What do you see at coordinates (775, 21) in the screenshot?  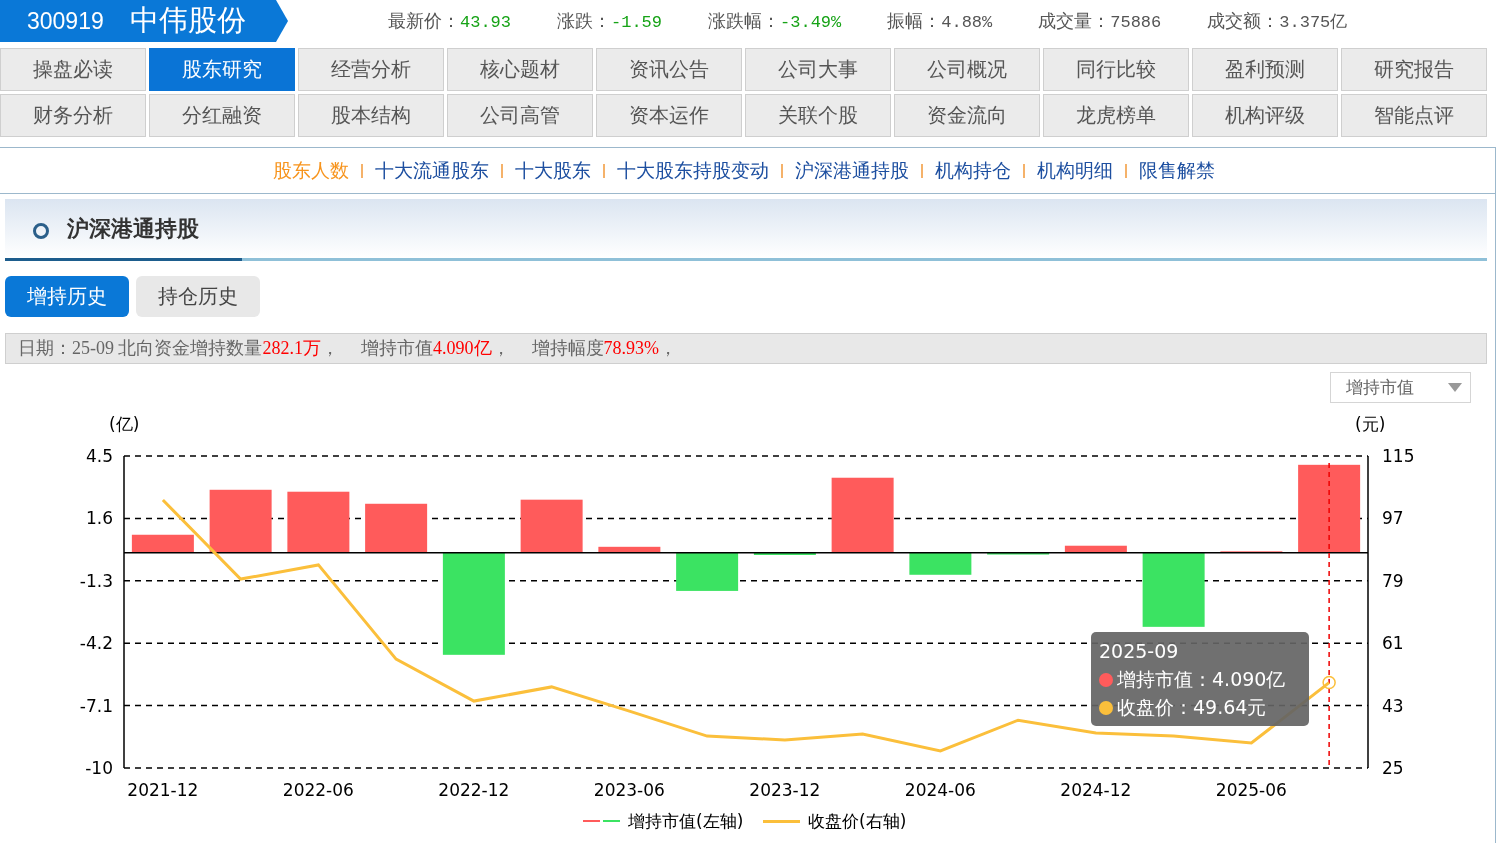 I see `quote-text: 涨跌幅：-3.49%` at bounding box center [775, 21].